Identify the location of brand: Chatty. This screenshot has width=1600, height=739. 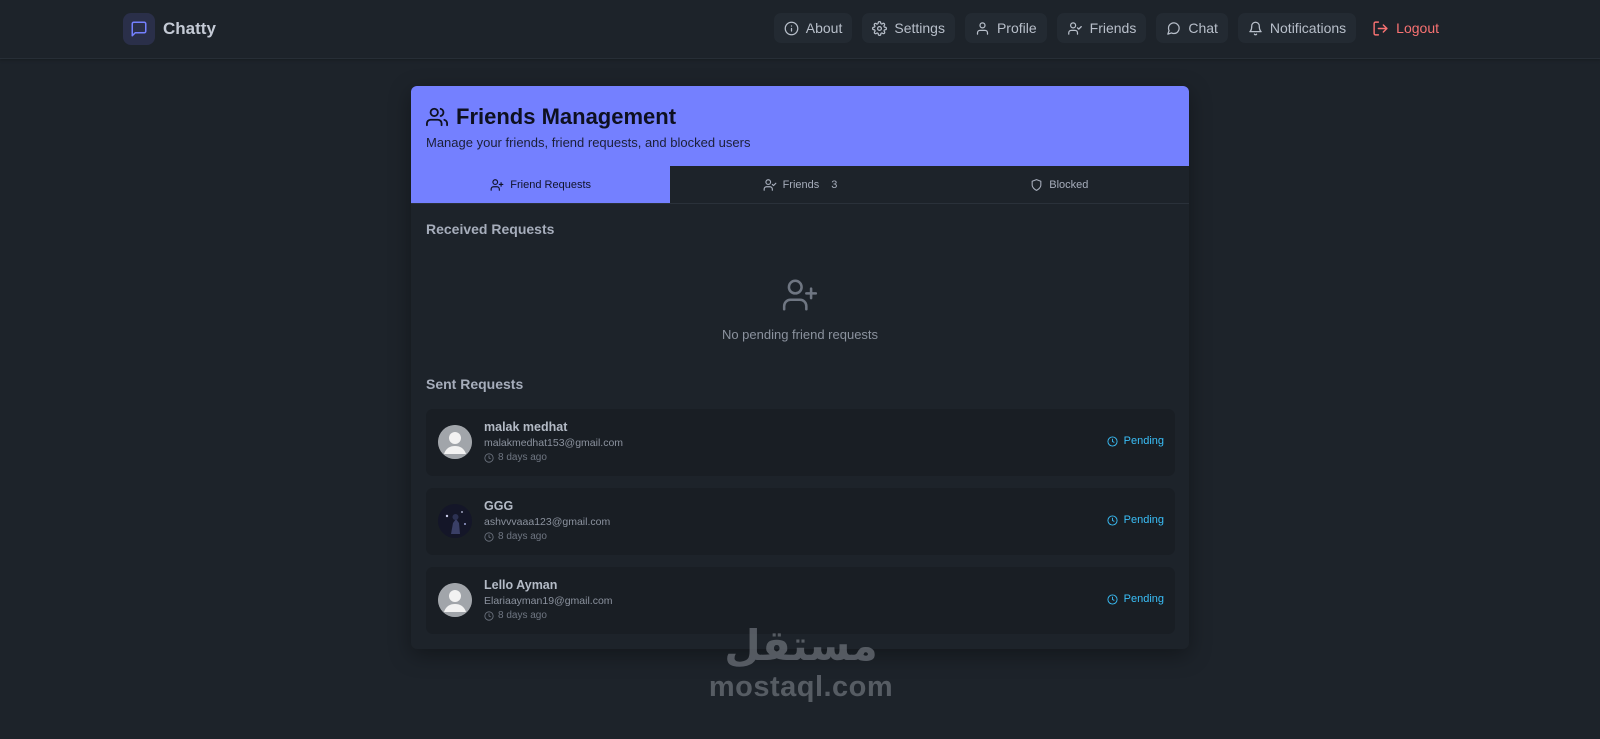
(169, 29).